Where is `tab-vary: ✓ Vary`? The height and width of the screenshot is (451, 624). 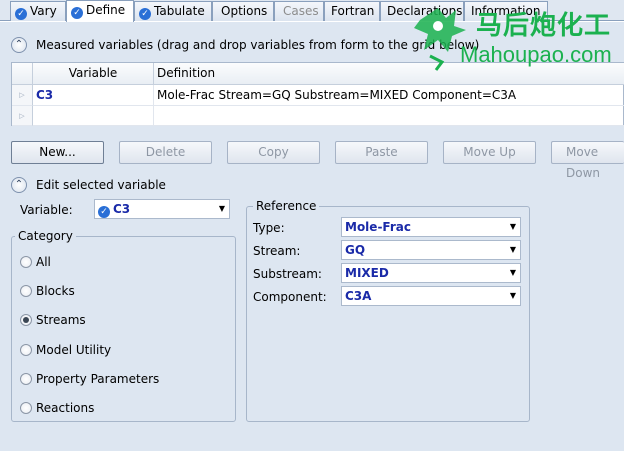 tab-vary: ✓ Vary is located at coordinates (38, 11).